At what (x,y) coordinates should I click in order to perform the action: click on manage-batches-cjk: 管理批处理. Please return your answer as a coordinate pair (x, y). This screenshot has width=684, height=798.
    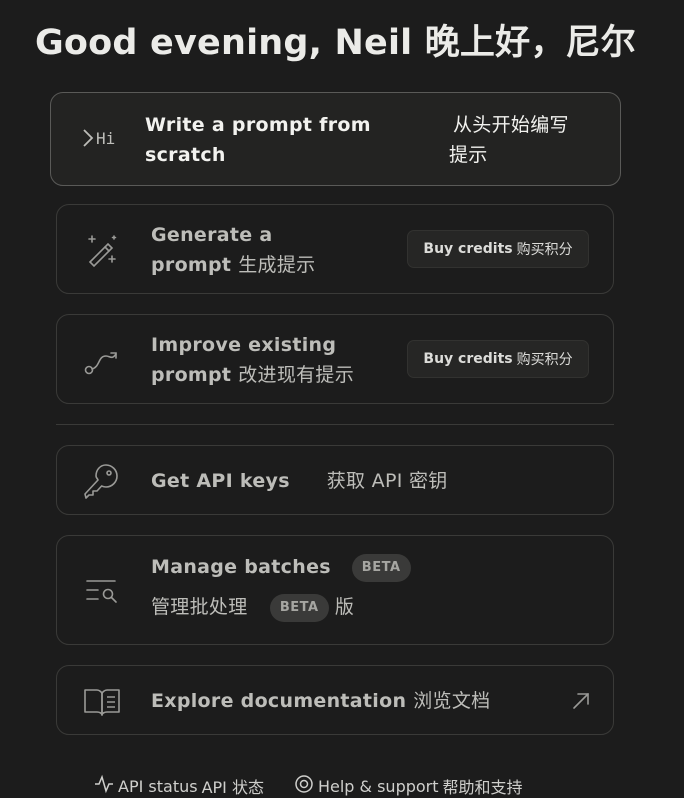
    Looking at the image, I should click on (199, 607).